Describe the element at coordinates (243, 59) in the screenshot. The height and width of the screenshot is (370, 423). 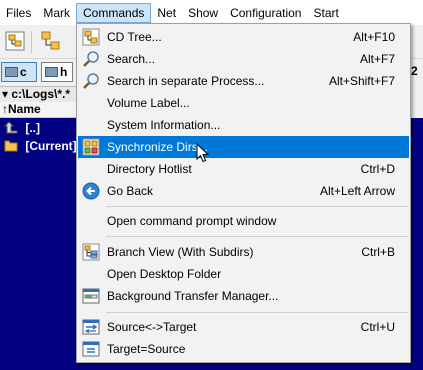
I see `menu-item-search: Search... Alt+F7` at that location.